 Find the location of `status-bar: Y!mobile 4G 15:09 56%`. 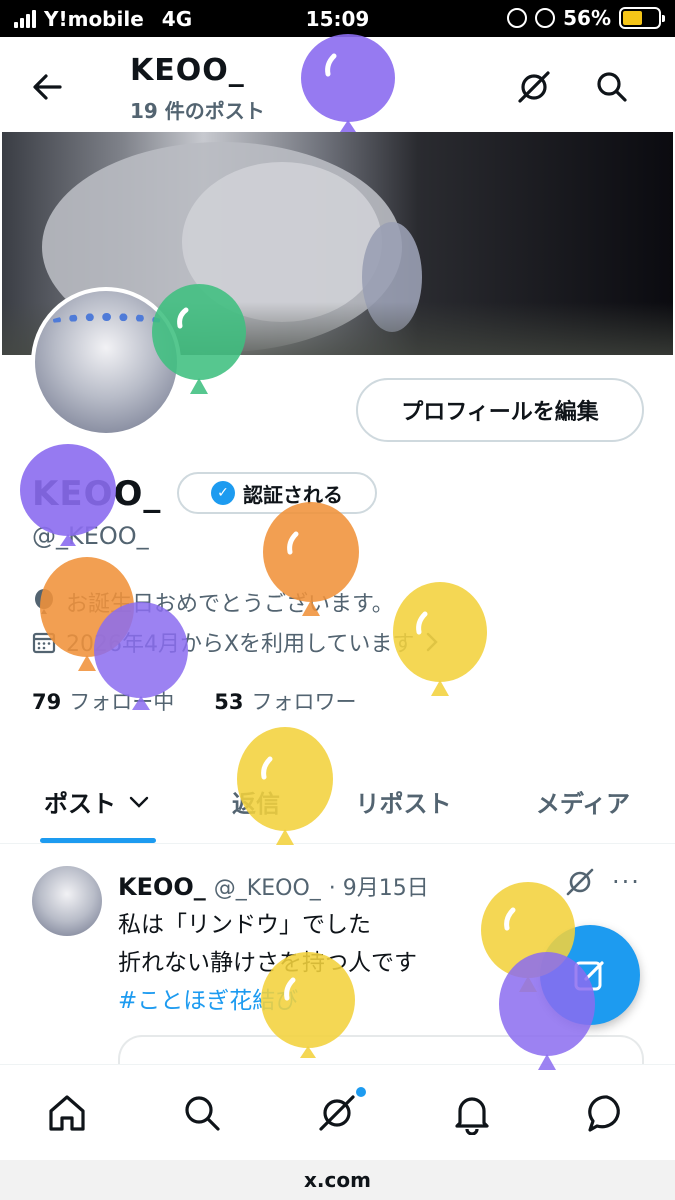

status-bar: Y!mobile 4G 15:09 56% is located at coordinates (337, 18).